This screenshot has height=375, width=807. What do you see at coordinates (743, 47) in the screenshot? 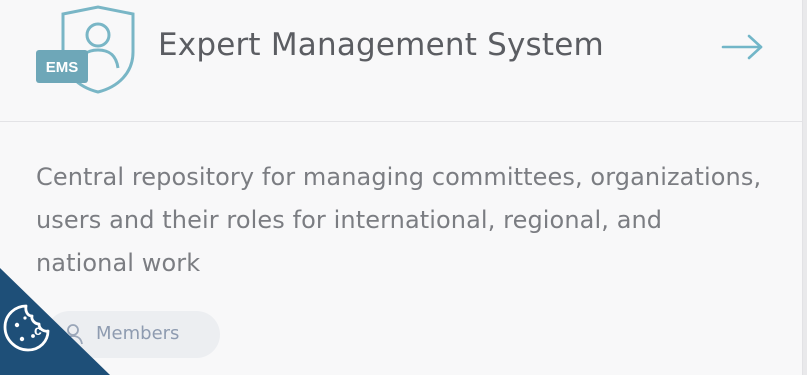
I see `arrow-right-icon` at bounding box center [743, 47].